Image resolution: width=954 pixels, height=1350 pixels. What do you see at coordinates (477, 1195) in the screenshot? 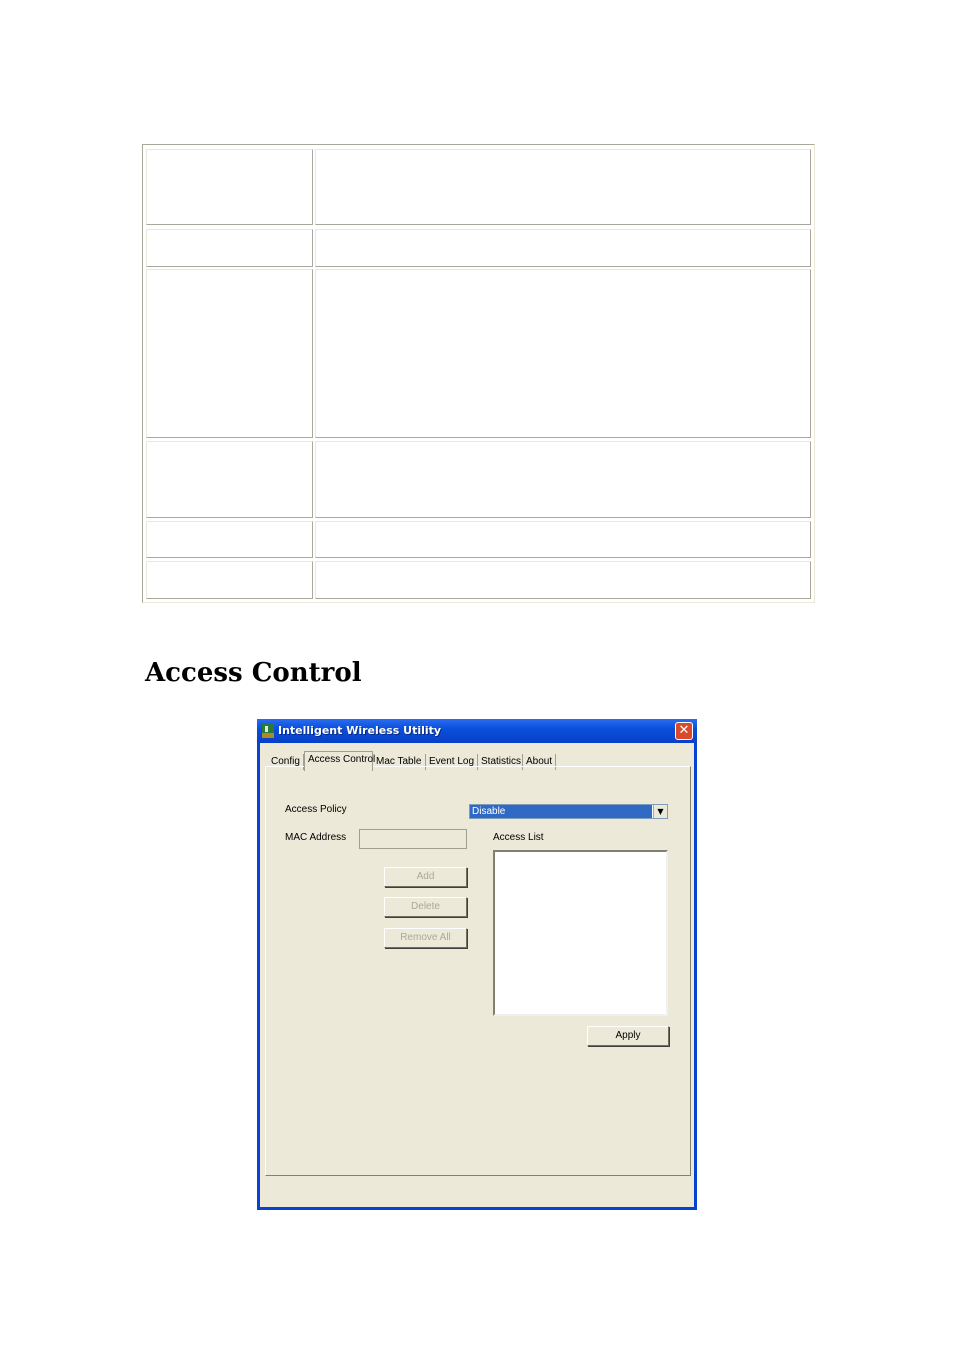
I see `status-bar` at bounding box center [477, 1195].